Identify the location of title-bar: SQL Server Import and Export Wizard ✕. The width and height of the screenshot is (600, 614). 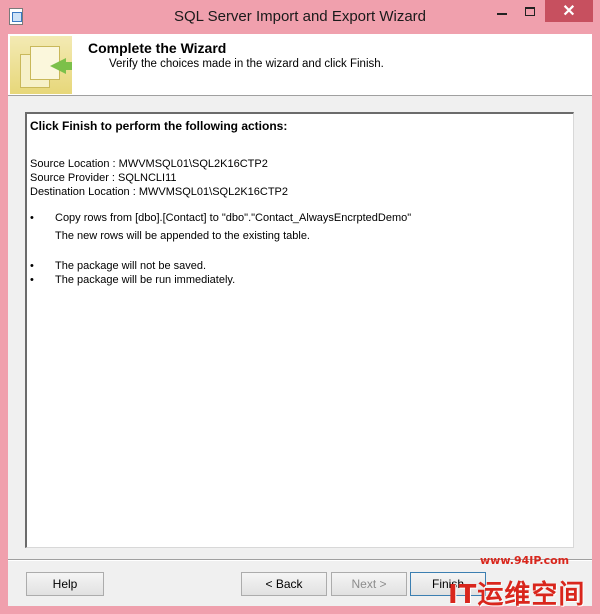
(300, 17).